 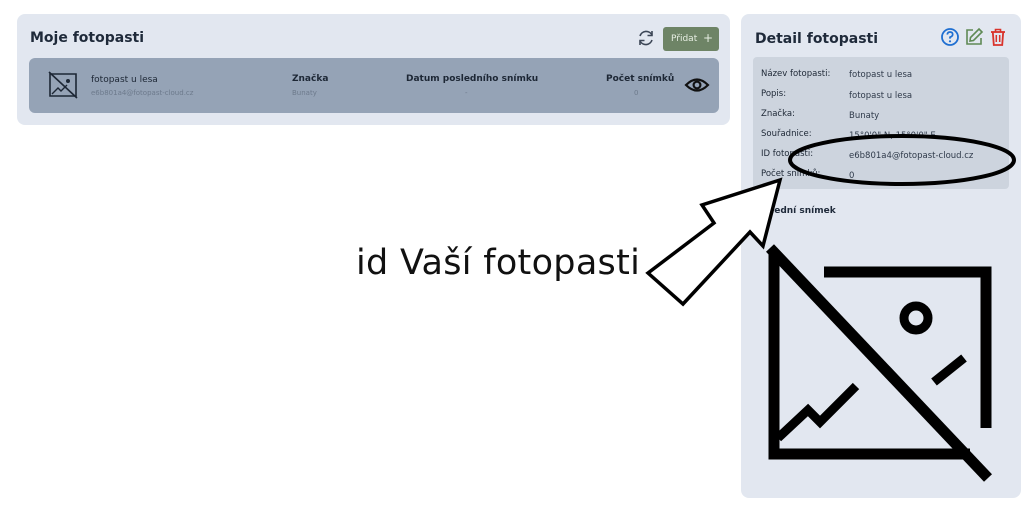 What do you see at coordinates (892, 136) in the screenshot?
I see `field-value-coordinates: 15°0'0" N, 15°0'0" E` at bounding box center [892, 136].